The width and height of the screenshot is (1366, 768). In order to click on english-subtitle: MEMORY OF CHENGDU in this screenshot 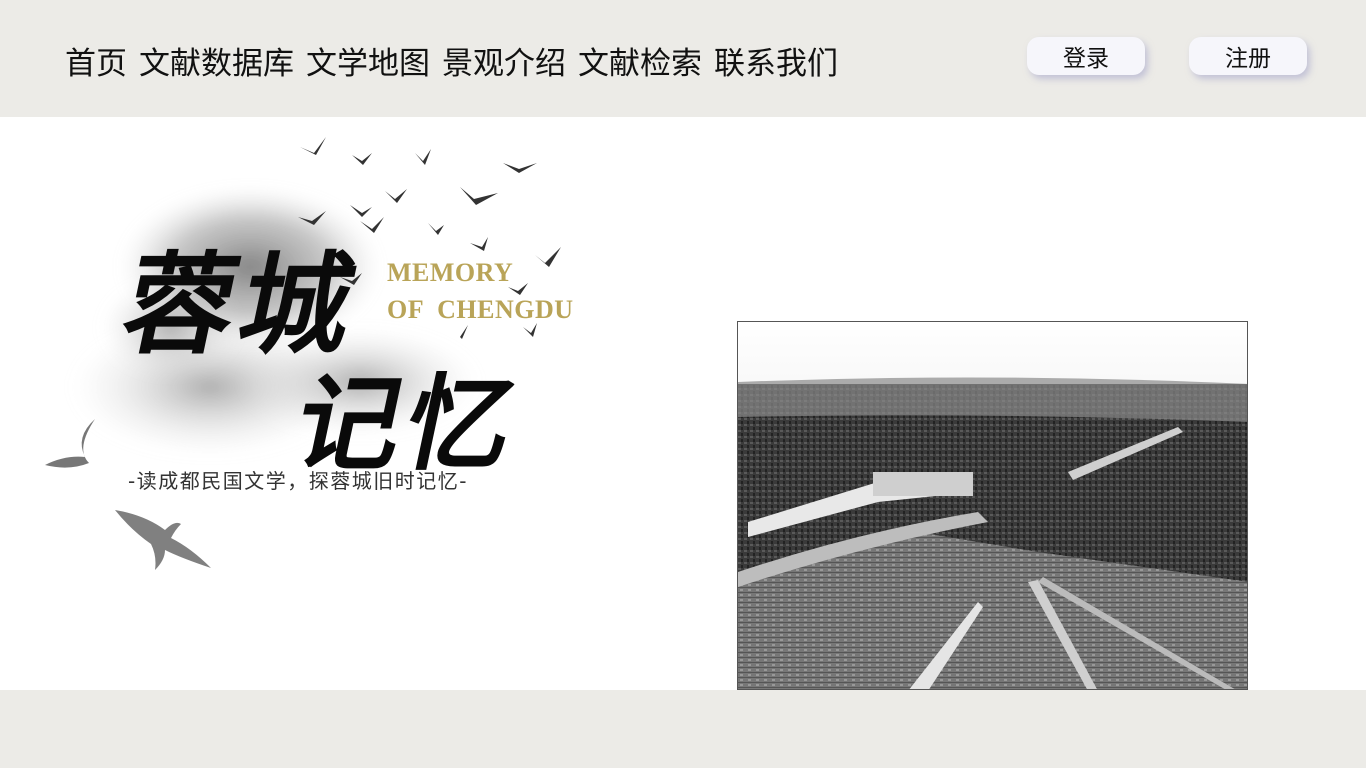, I will do `click(480, 291)`.